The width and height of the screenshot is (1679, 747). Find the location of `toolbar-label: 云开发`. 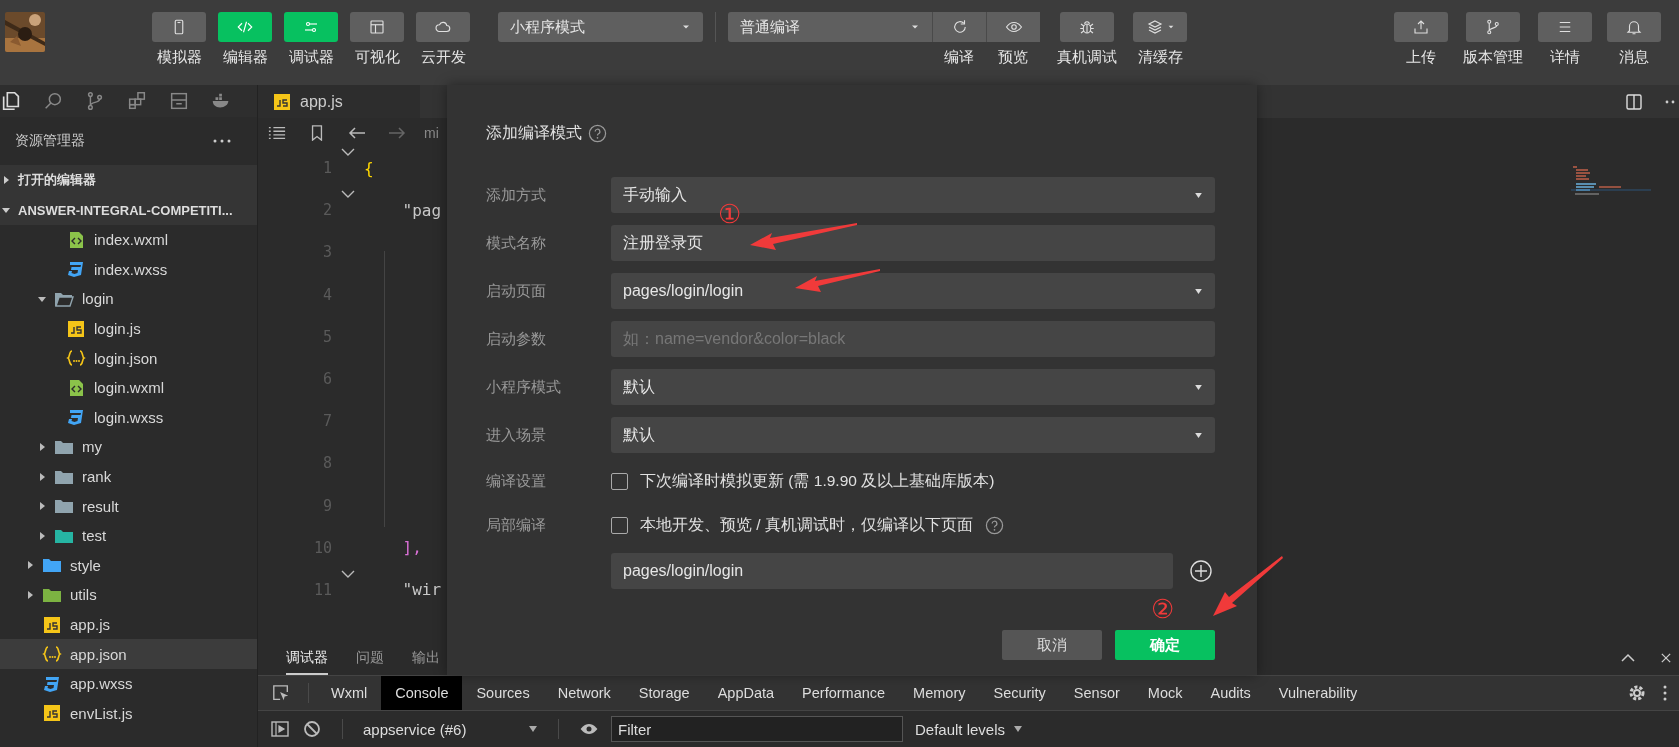

toolbar-label: 云开发 is located at coordinates (443, 57).